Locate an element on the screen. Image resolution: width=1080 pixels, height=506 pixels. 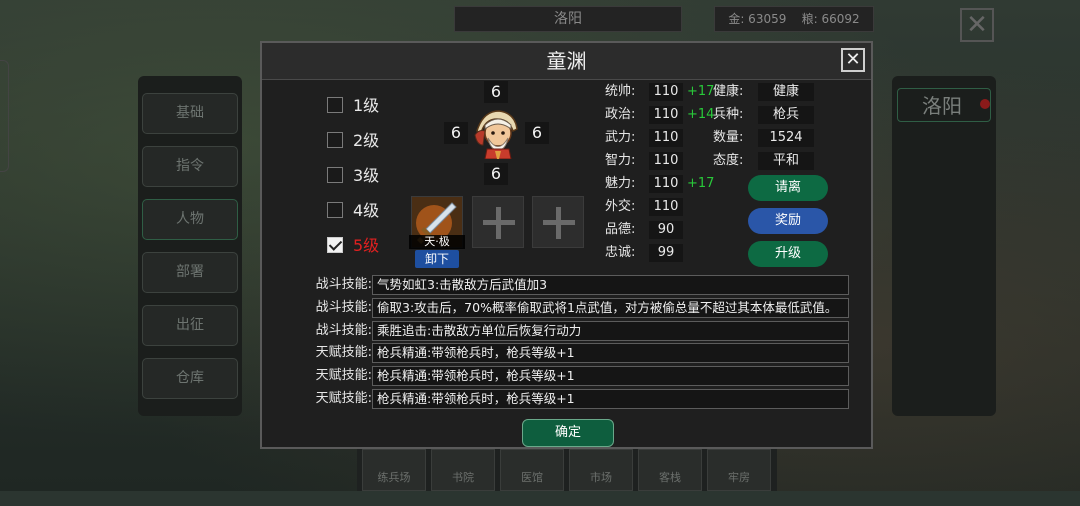
building-market: 市场 is located at coordinates (601, 470).